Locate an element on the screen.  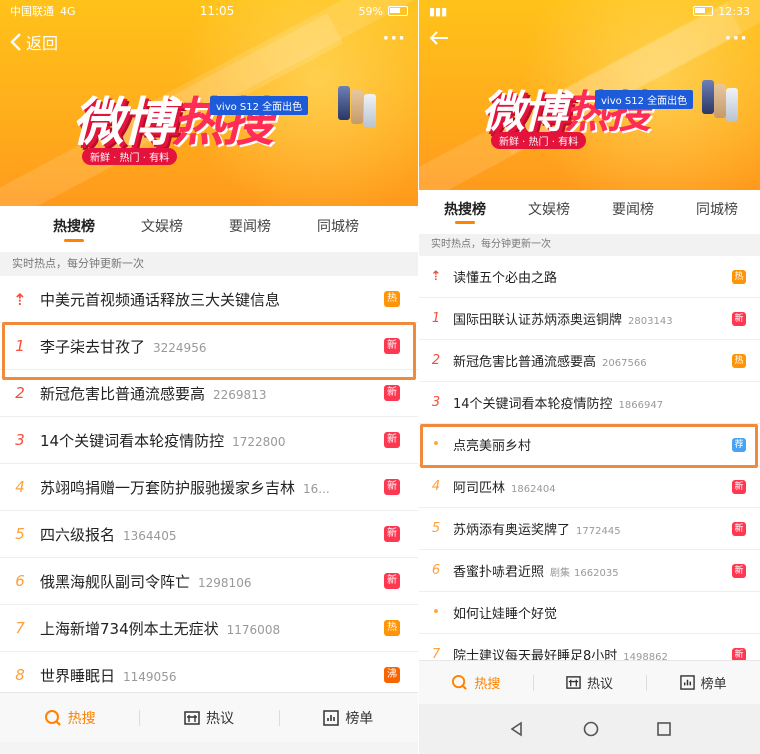
list-item: 1 李子柒去甘孜了 3224956 新 is located at coordinates (209, 346).